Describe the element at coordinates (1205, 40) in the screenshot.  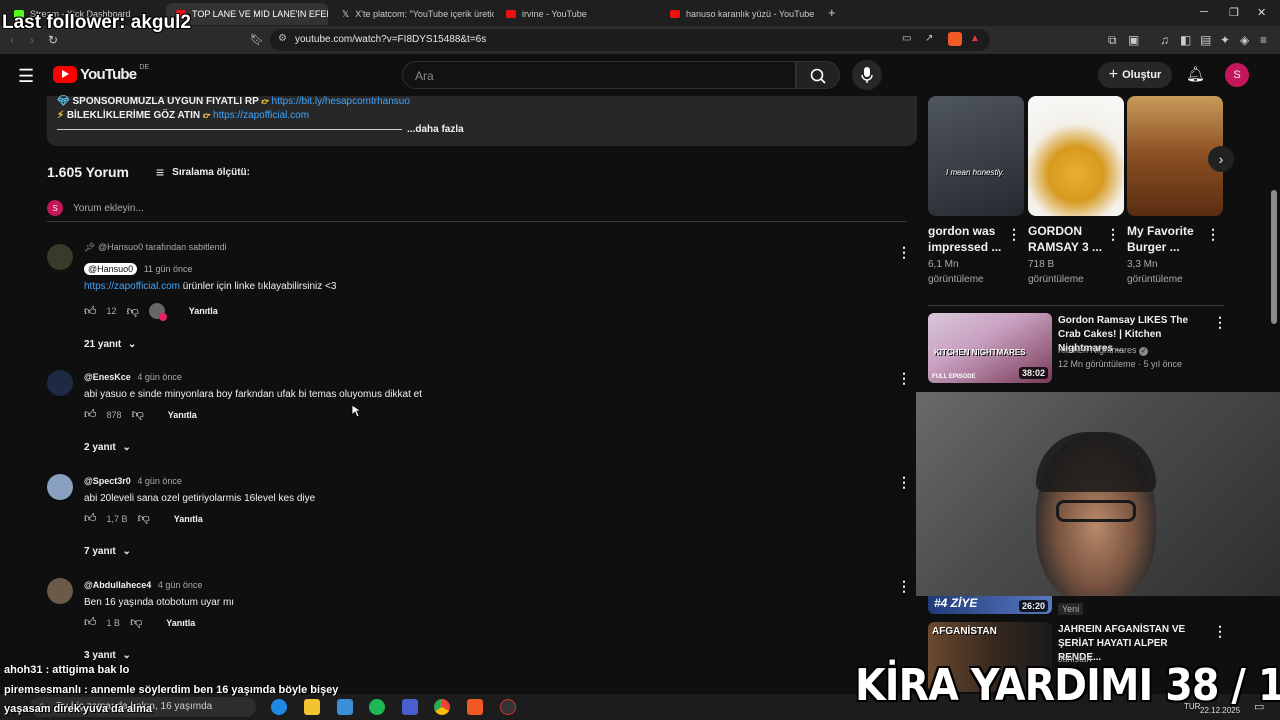
I see `wallet2-icon: ▤` at that location.